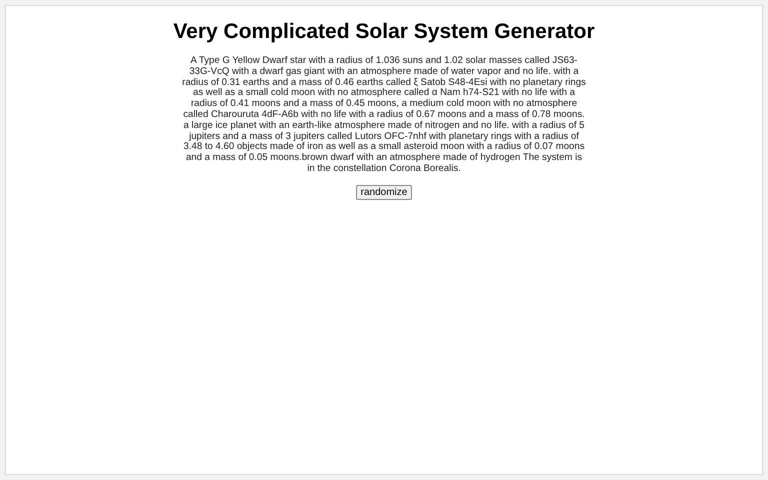 Image resolution: width=768 pixels, height=480 pixels. What do you see at coordinates (384, 115) in the screenshot?
I see `system-description: A Type G Yellow Dwarf star with a radius of 1.036 suns and 1.02 solar masses called JS63-33G-VcQ with a dwarf gas giant with an atmosphere made of water vapor and no life. with a radius of 0.31 earths and a mass of 0.46 earths called ξ Satob S48-4Esi with no planetary rings as well as a small cold moon with no atmosphere called α Nam h74-S21 with no life with a radius of 0.41 moons and a mass of 0.45 moons, a medium cold moon with no atmosphere called Charouruta 4dF-A6b with no life with a radius of 0.67 moons and a mass of 0.78 moons. a large ice planet with an earth-like atmosphere made of nitrogen and no life. with a radius of 5 jupiters and a mass of 3 jupiters called Lutors OFC-7nhf with planetary rings with a radius of 3.48 to 4.60 objects made of iron as well as a small asteroid moon with a radius of 0.07 moons and a mass of 0.05 moons.brown dwarf with an atmosphere made of hydrogen The system is in the constellation Corona Borealis.` at bounding box center [384, 115].